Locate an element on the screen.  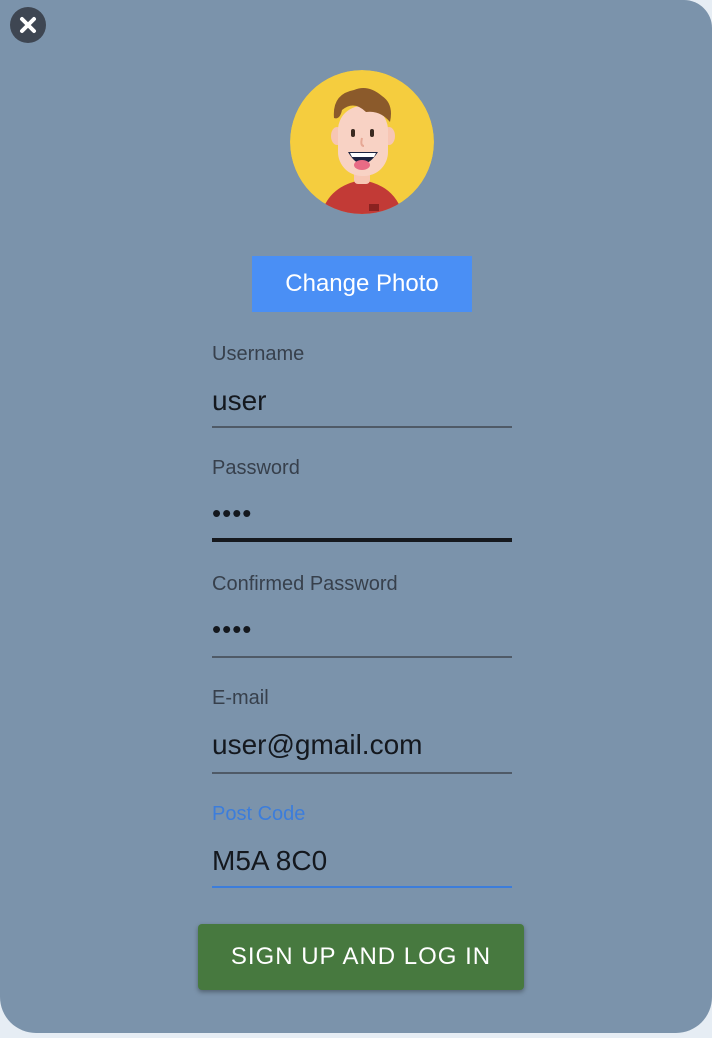
password-label: Password is located at coordinates (256, 468).